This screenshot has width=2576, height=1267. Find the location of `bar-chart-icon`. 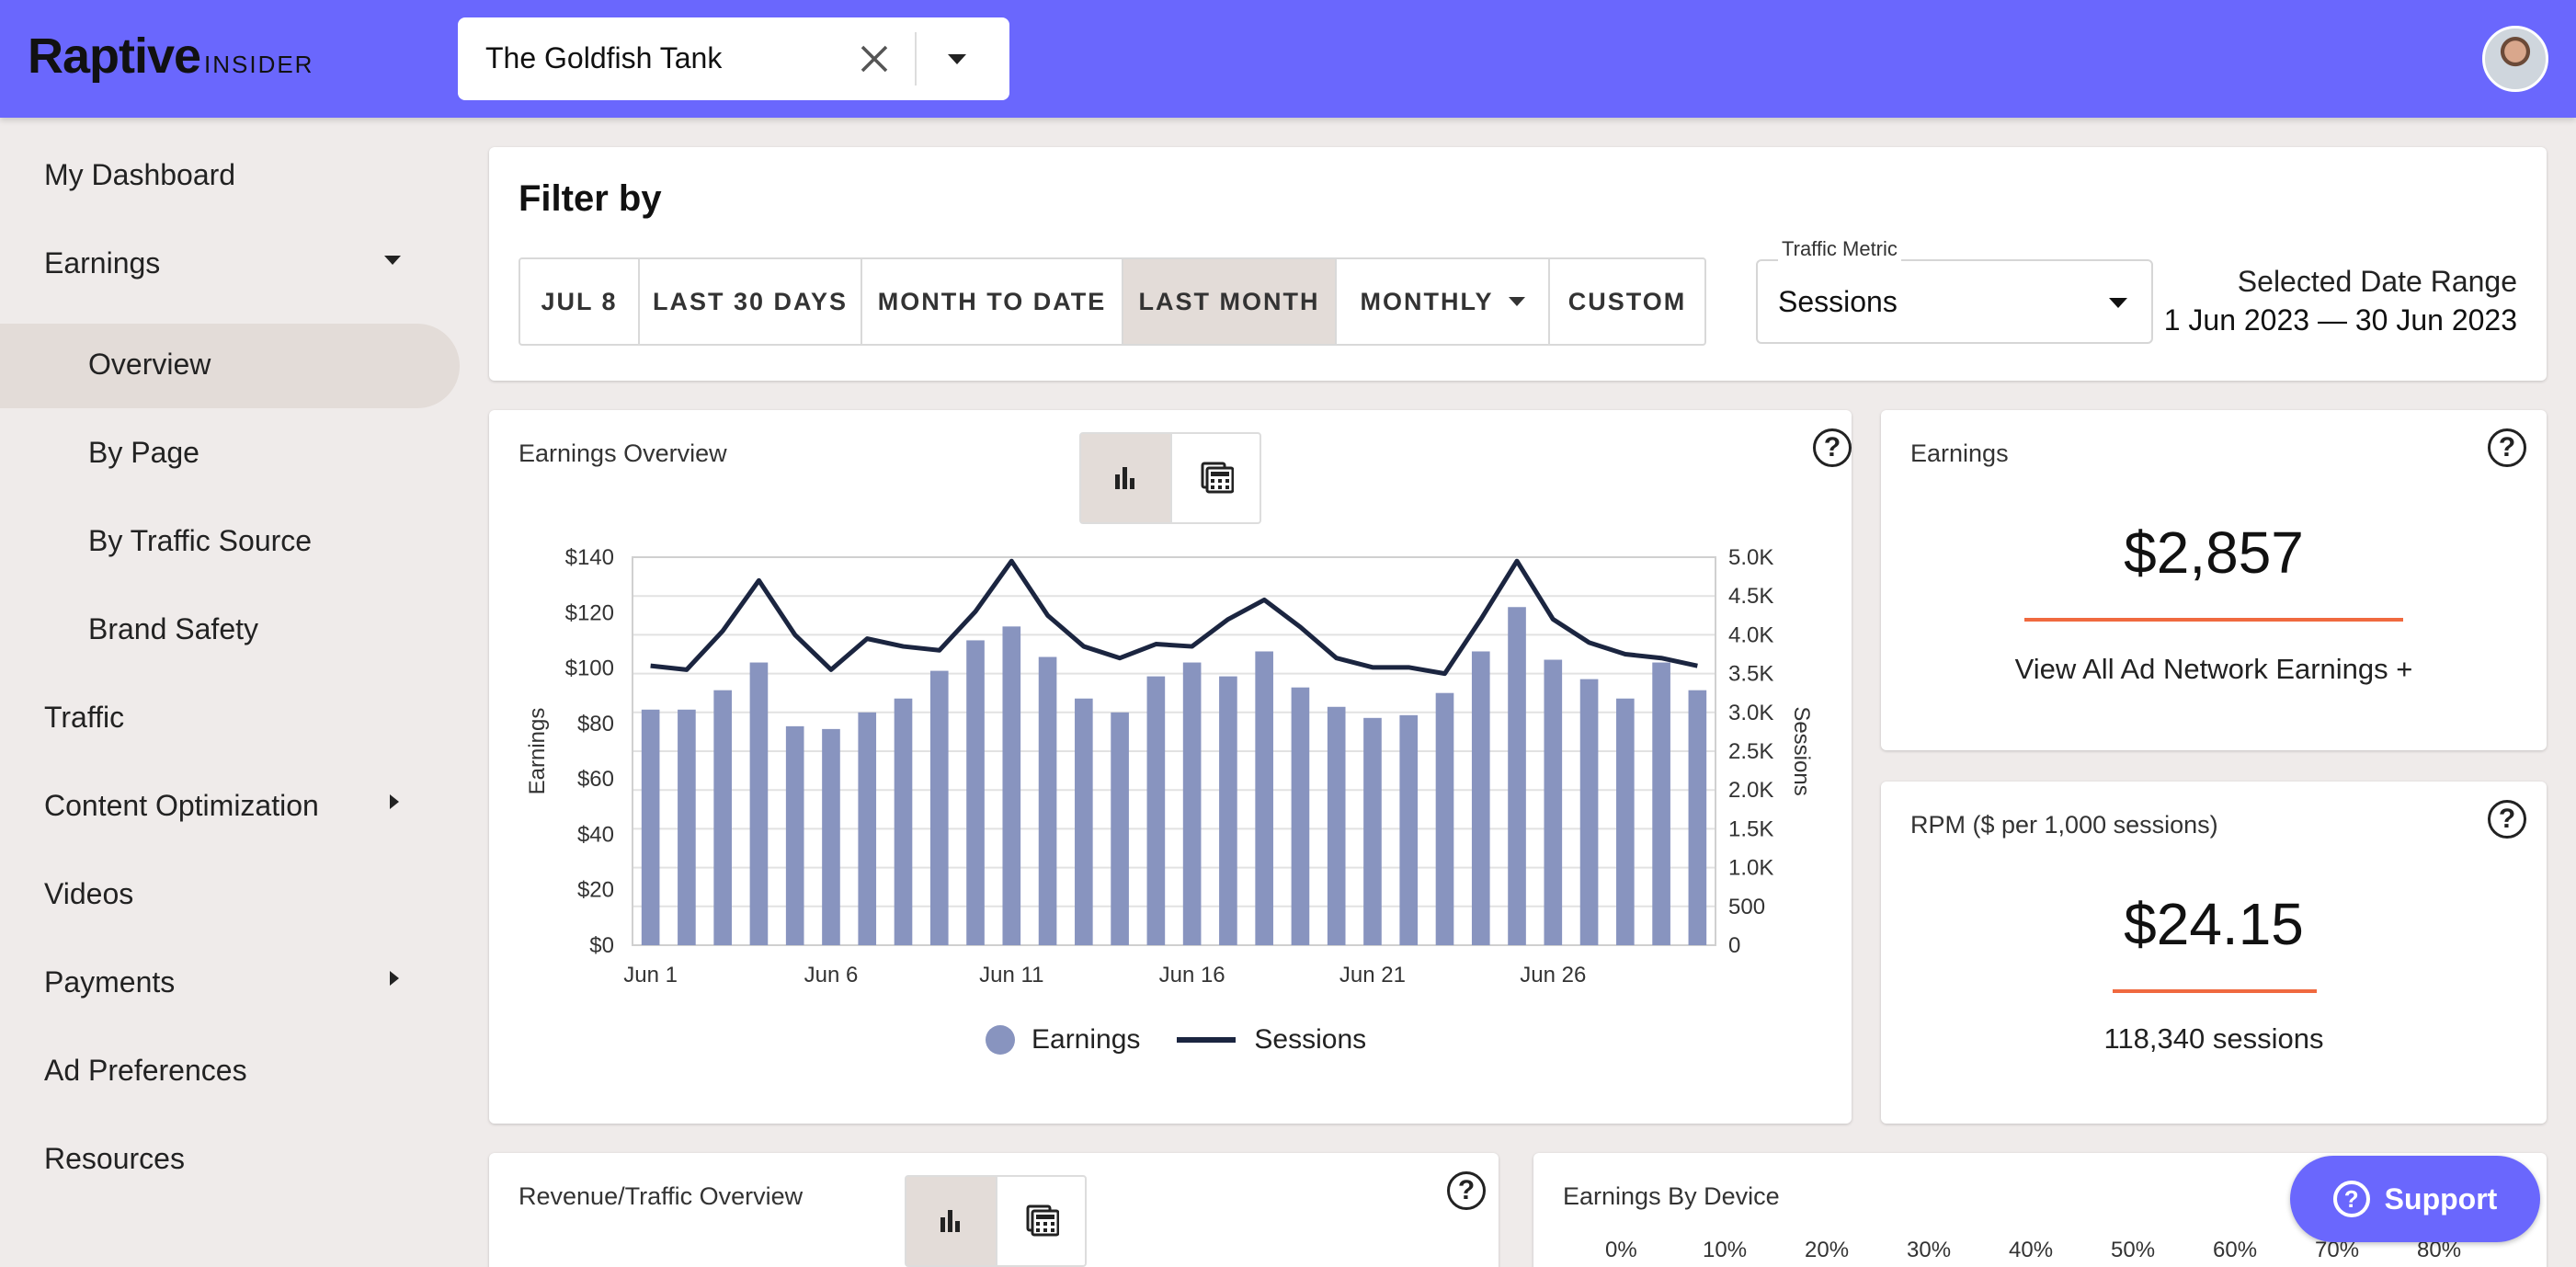

bar-chart-icon is located at coordinates (950, 1221).